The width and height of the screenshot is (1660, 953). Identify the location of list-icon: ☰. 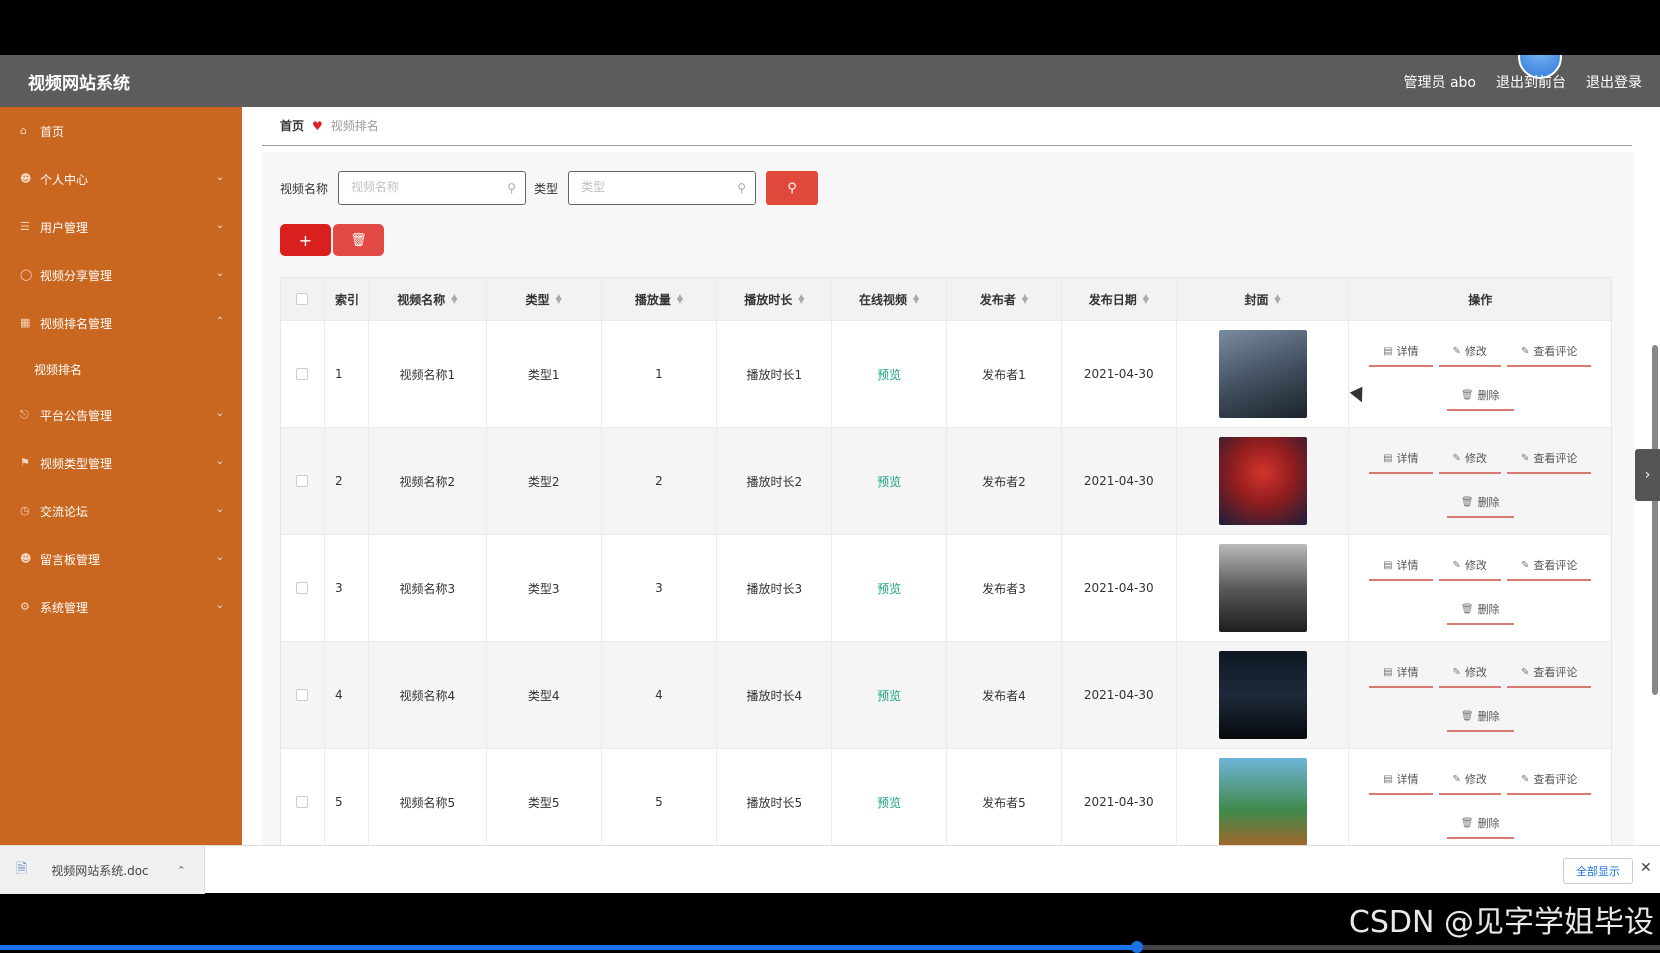
(25, 226).